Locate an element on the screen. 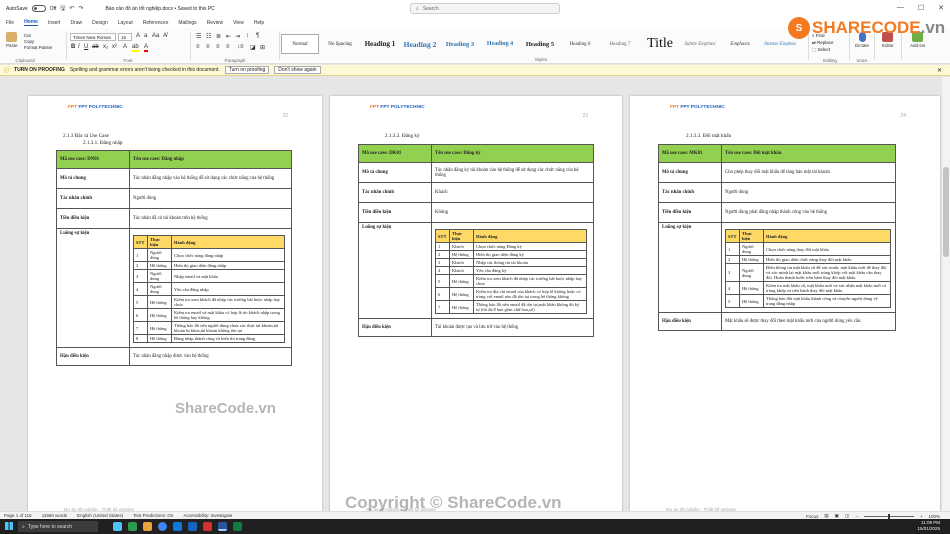 This screenshot has width=950, height=534. style-heading-3: Heading 3 is located at coordinates (460, 44).